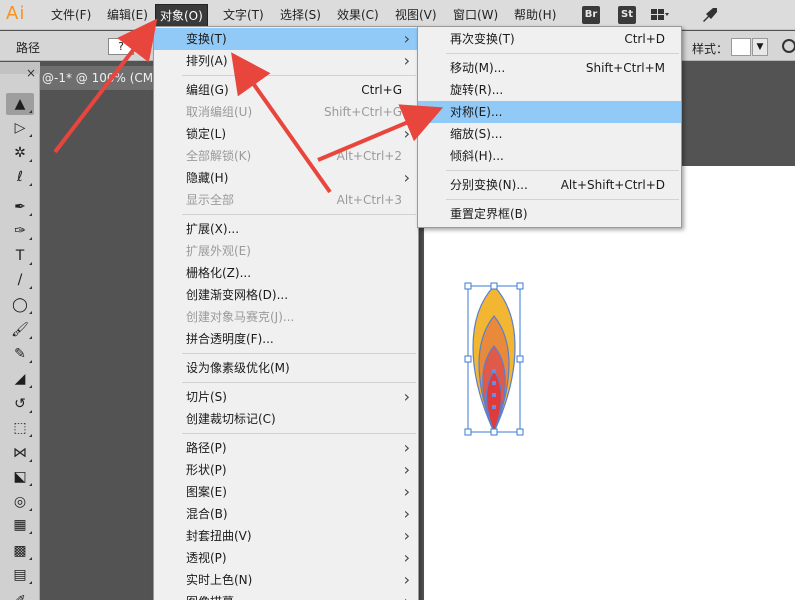  I want to click on object_menu-item-1: 排列(A) ›, so click(286, 61).